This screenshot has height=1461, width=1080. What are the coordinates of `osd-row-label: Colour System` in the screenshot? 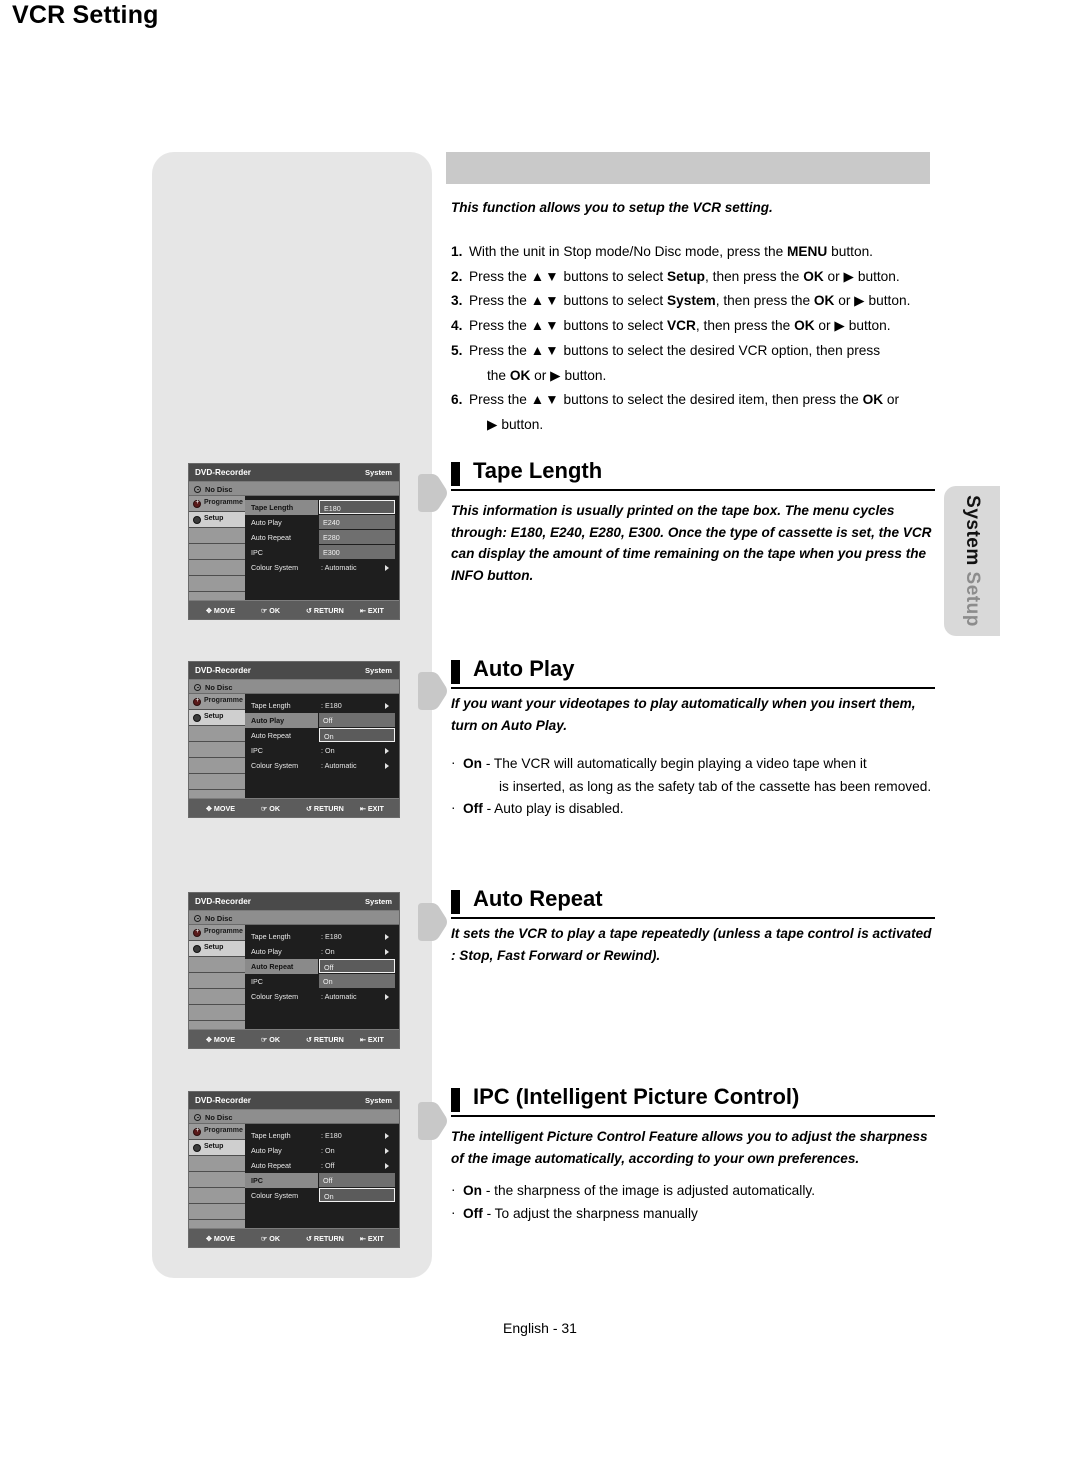 It's located at (275, 997).